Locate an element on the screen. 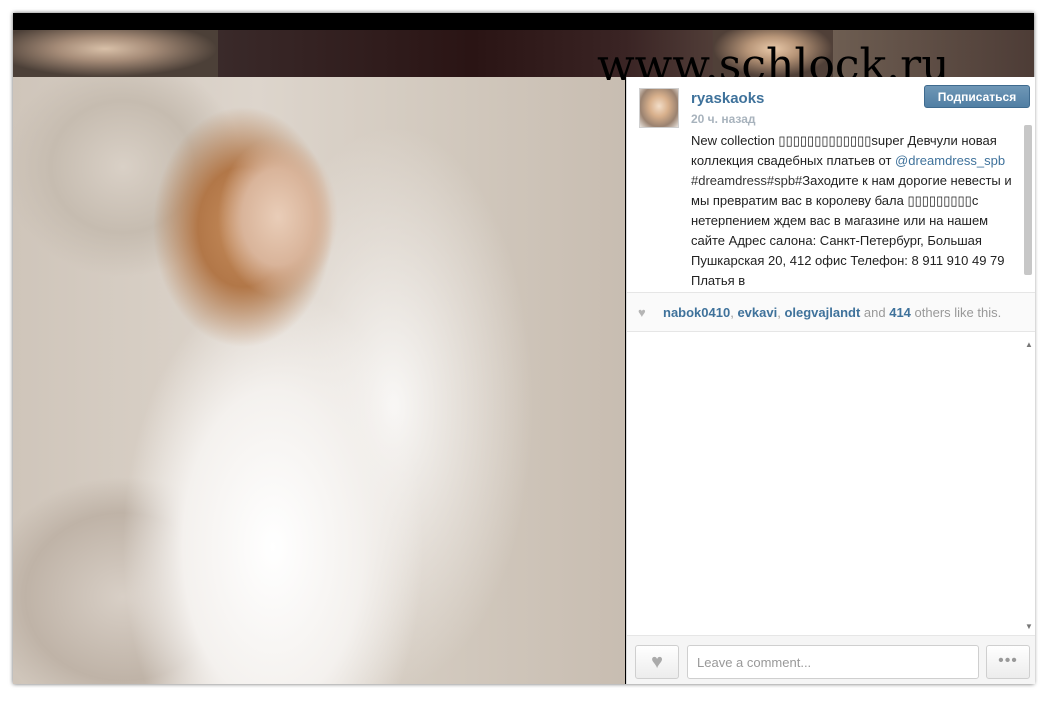 The height and width of the screenshot is (703, 1054). caption-mention-link: @dreamdress_spb is located at coordinates (950, 160).